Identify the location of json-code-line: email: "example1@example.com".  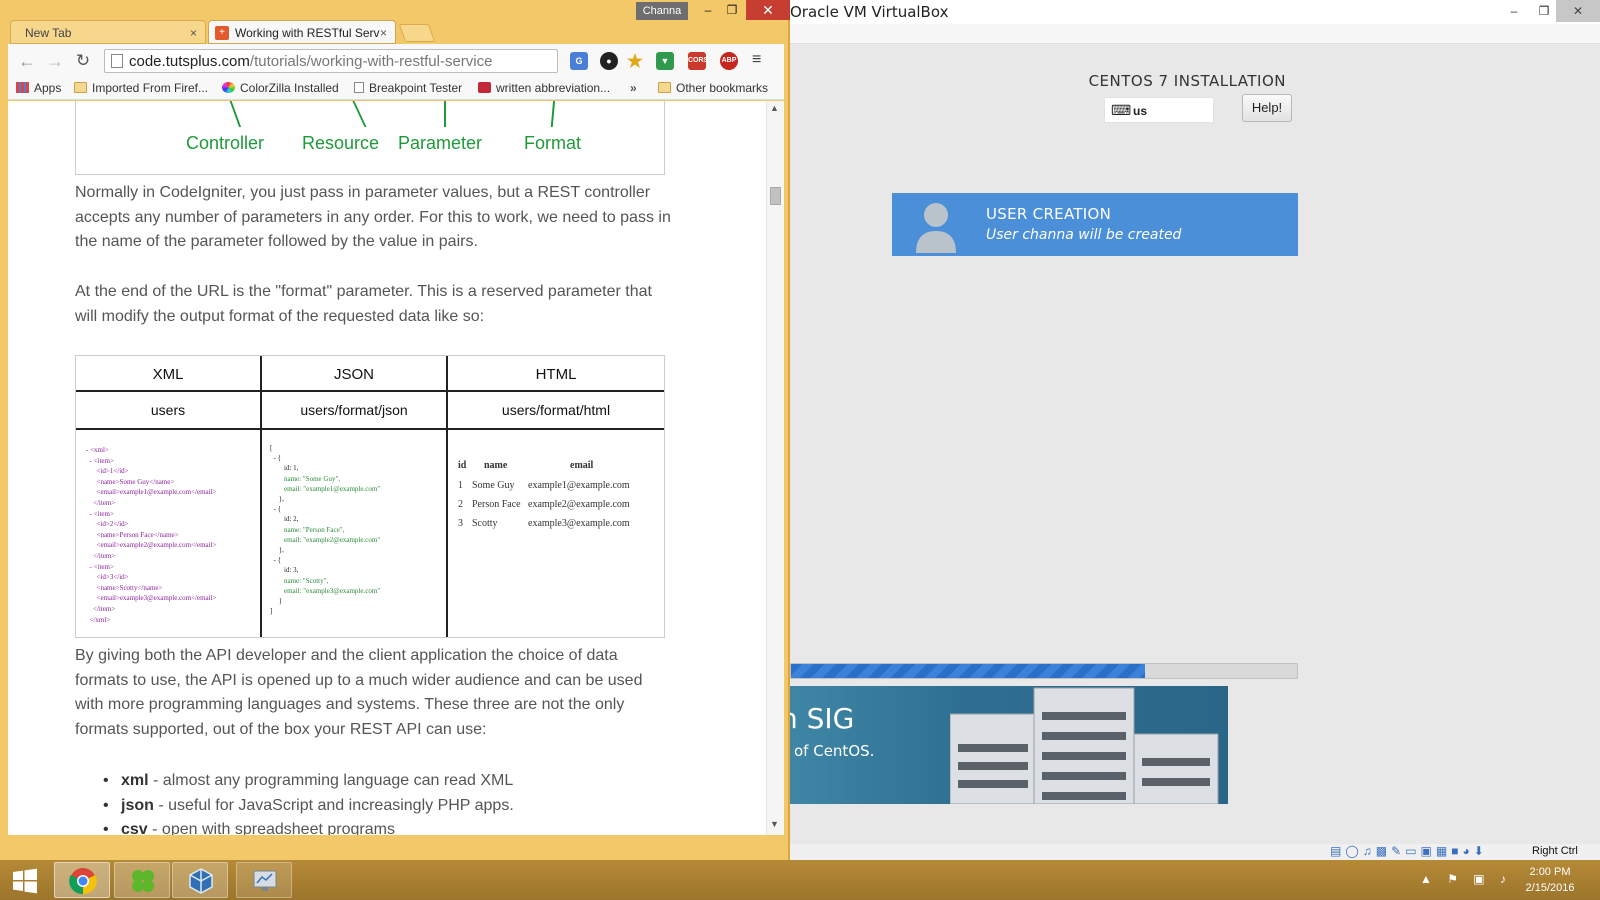
(325, 488).